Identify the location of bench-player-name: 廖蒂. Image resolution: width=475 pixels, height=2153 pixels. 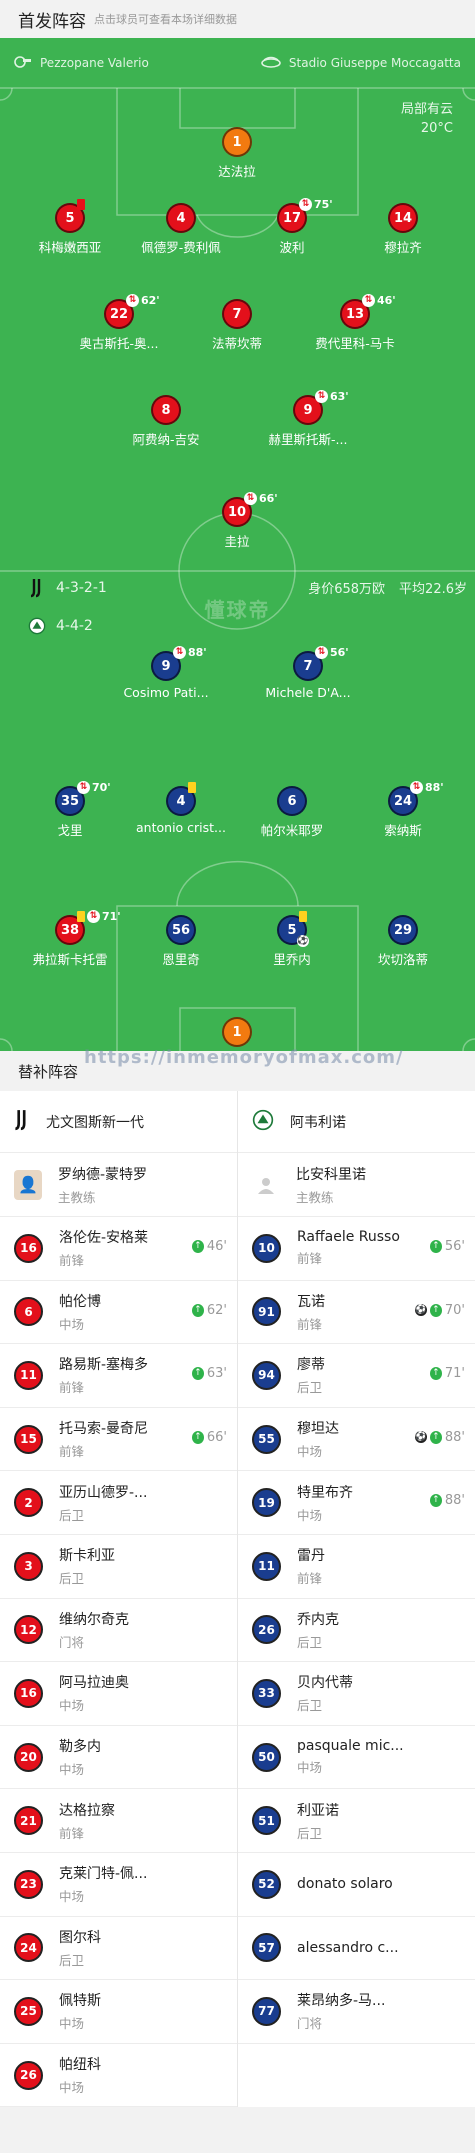
(311, 1365).